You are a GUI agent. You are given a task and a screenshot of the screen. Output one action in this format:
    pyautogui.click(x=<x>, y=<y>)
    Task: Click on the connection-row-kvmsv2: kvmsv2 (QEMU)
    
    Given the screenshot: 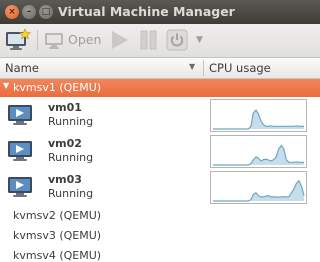 What is the action you would take?
    pyautogui.click(x=57, y=215)
    